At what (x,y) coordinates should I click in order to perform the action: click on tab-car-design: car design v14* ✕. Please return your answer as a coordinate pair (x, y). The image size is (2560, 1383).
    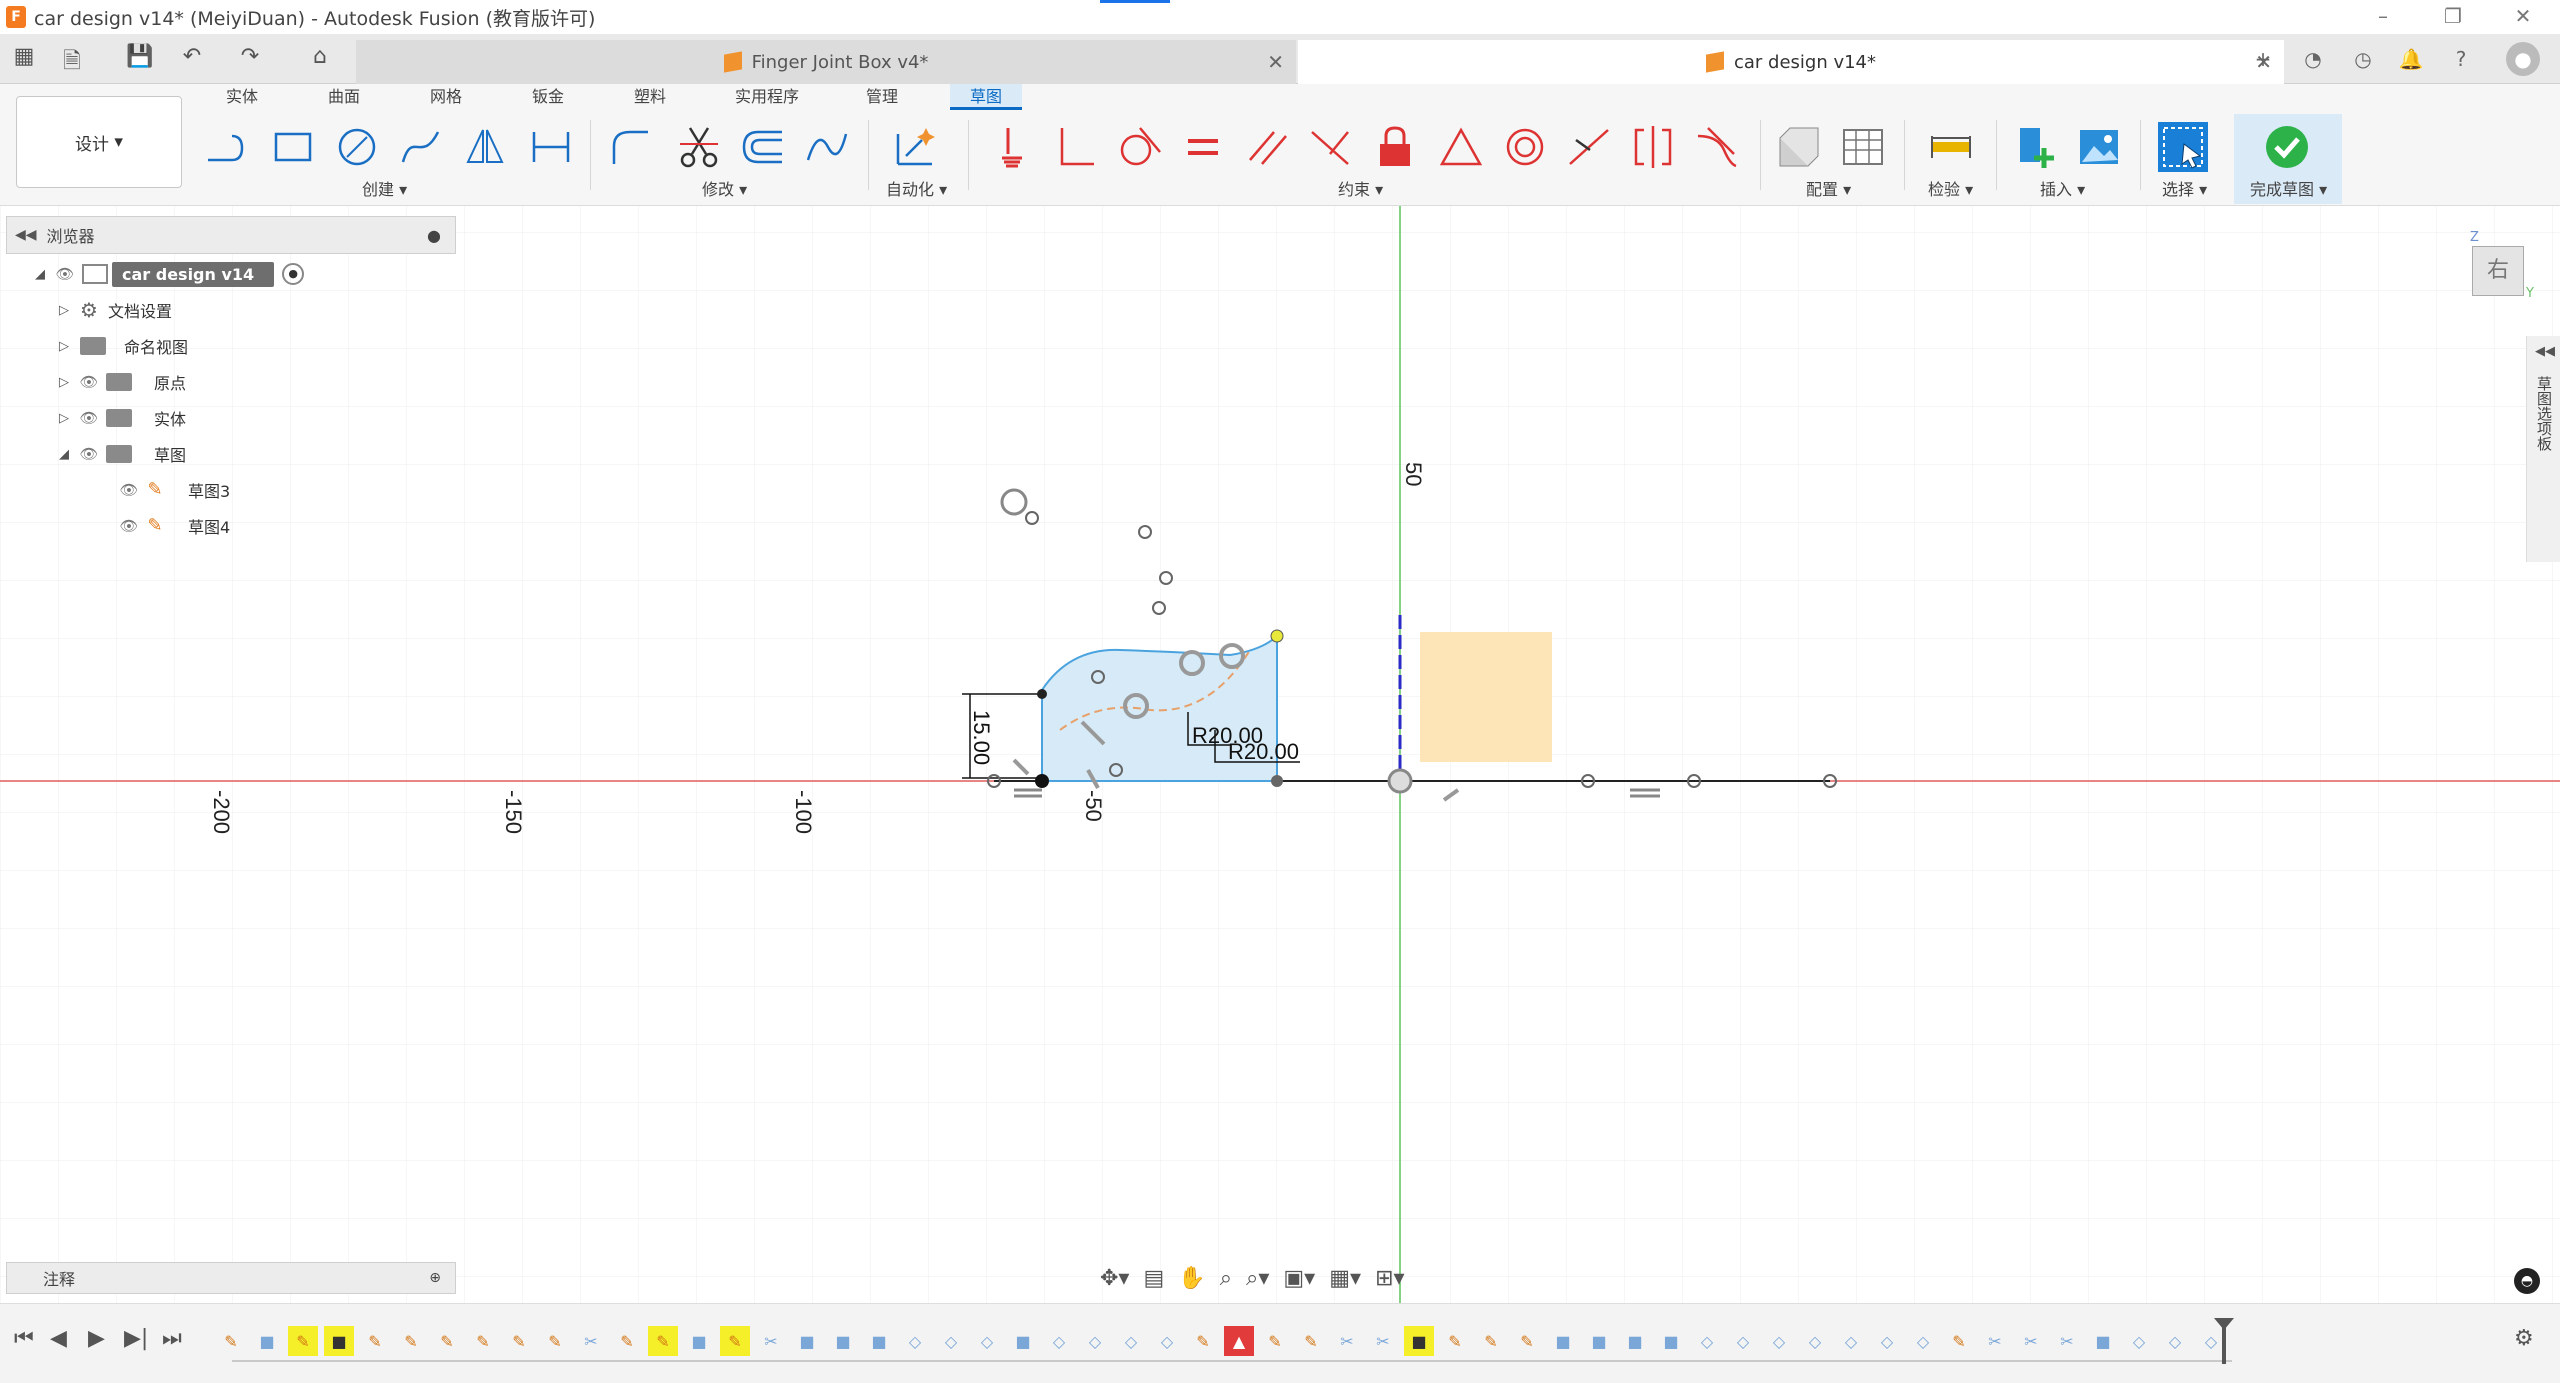
    Looking at the image, I should click on (1791, 62).